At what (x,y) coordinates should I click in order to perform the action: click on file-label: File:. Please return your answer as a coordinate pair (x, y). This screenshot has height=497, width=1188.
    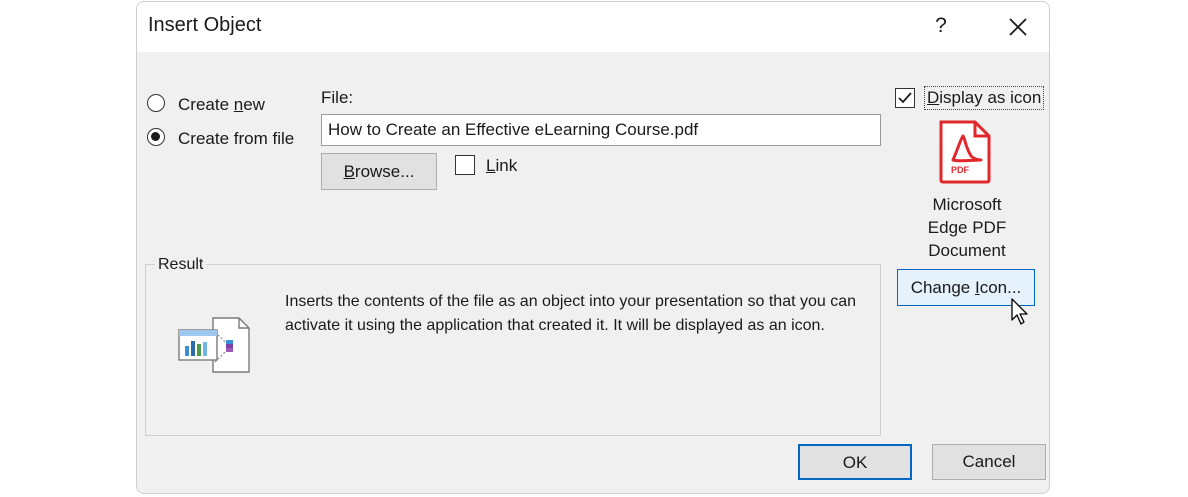
    Looking at the image, I should click on (337, 97).